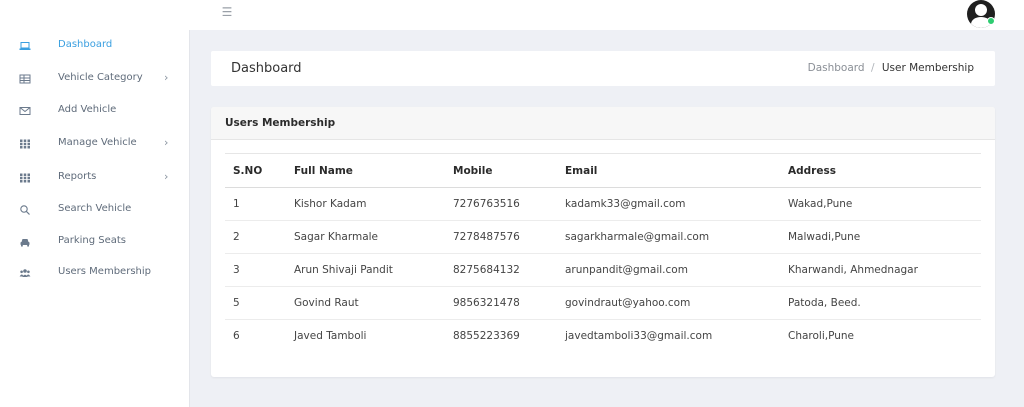  I want to click on breadcrumb-home-link: Dashboard, so click(836, 68).